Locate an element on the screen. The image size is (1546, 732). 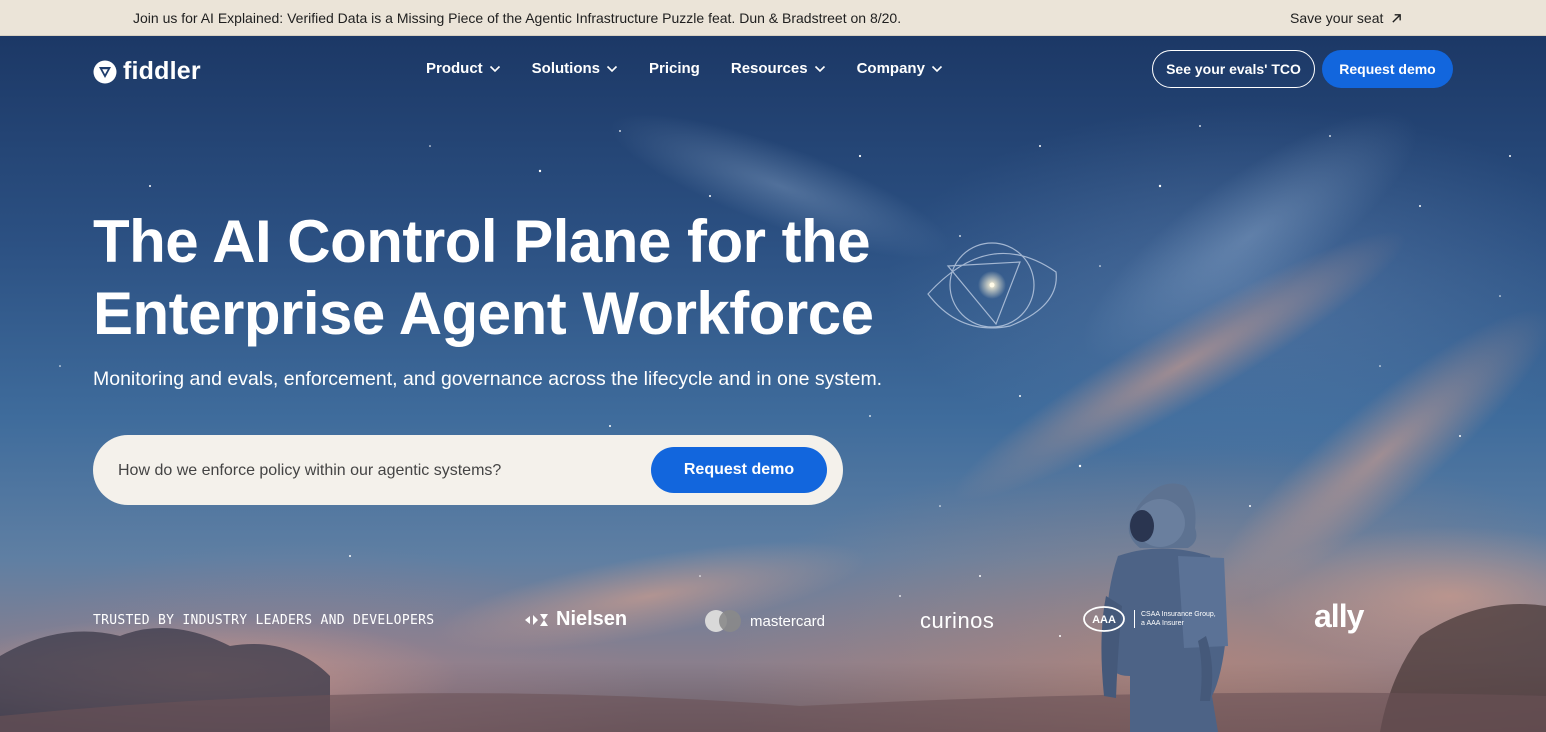
arrow-up-right-icon is located at coordinates (1397, 18).